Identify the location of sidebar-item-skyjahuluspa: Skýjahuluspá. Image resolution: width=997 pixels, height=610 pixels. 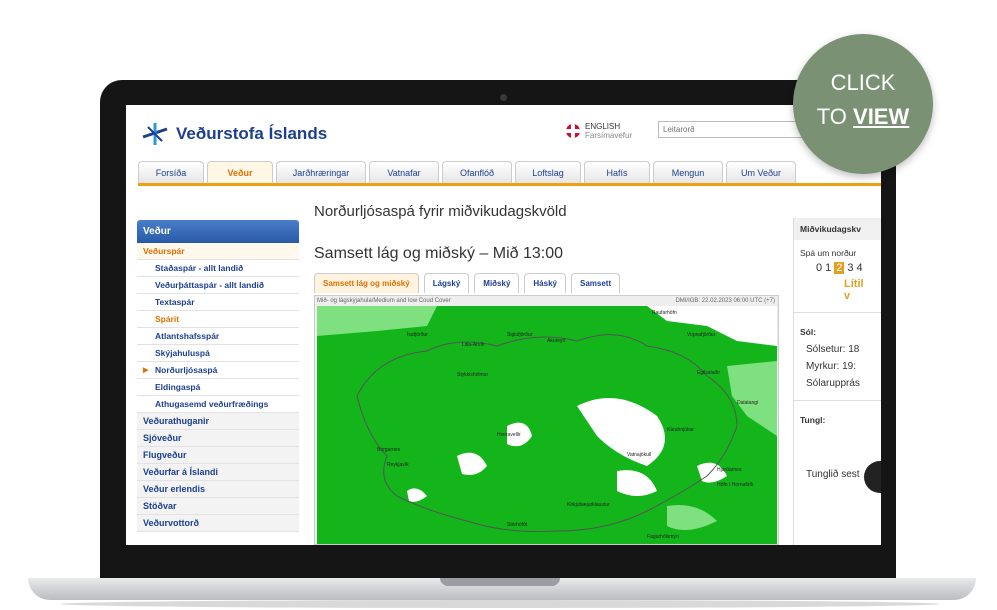
(218, 353).